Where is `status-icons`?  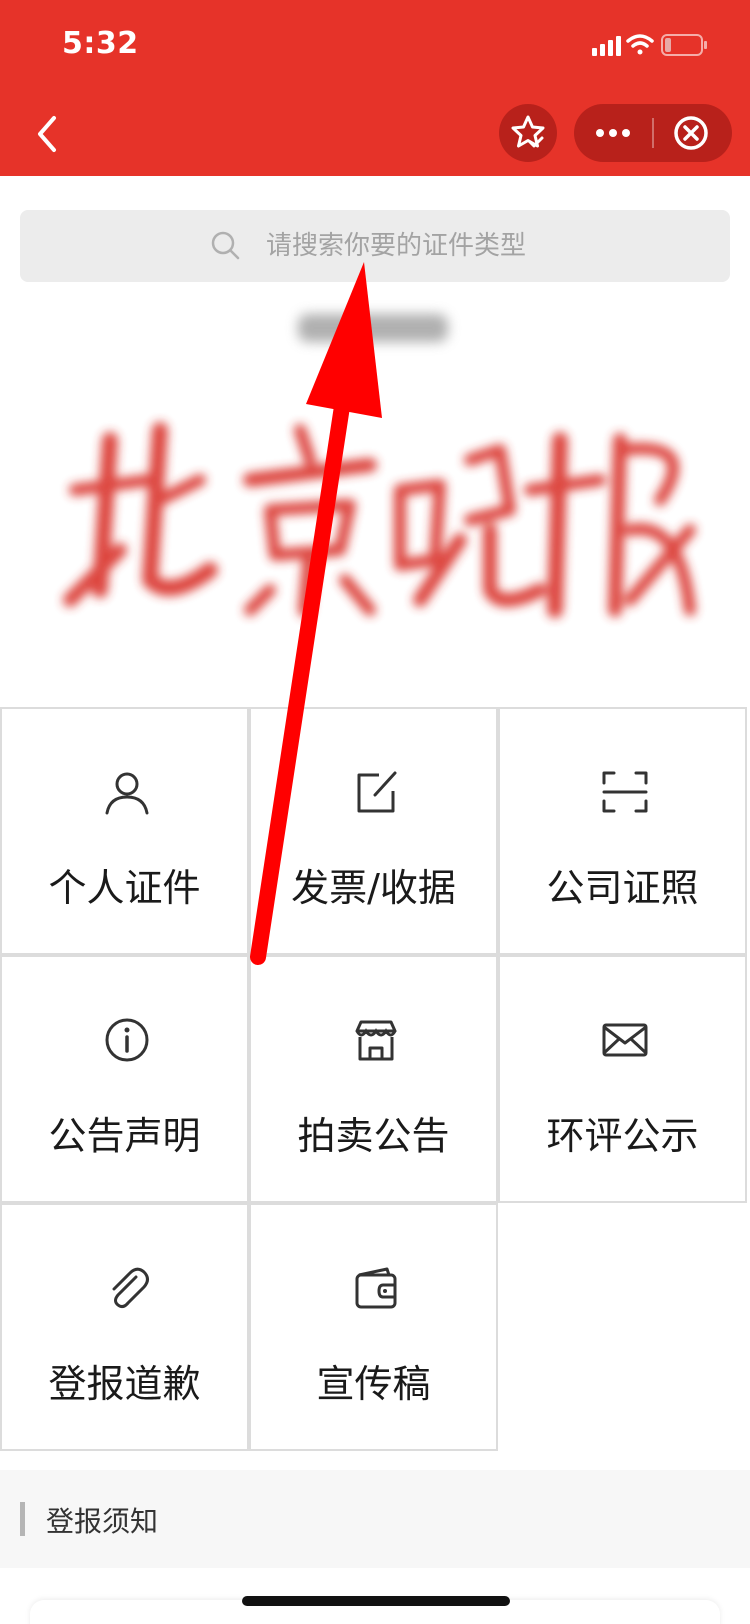
status-icons is located at coordinates (649, 45).